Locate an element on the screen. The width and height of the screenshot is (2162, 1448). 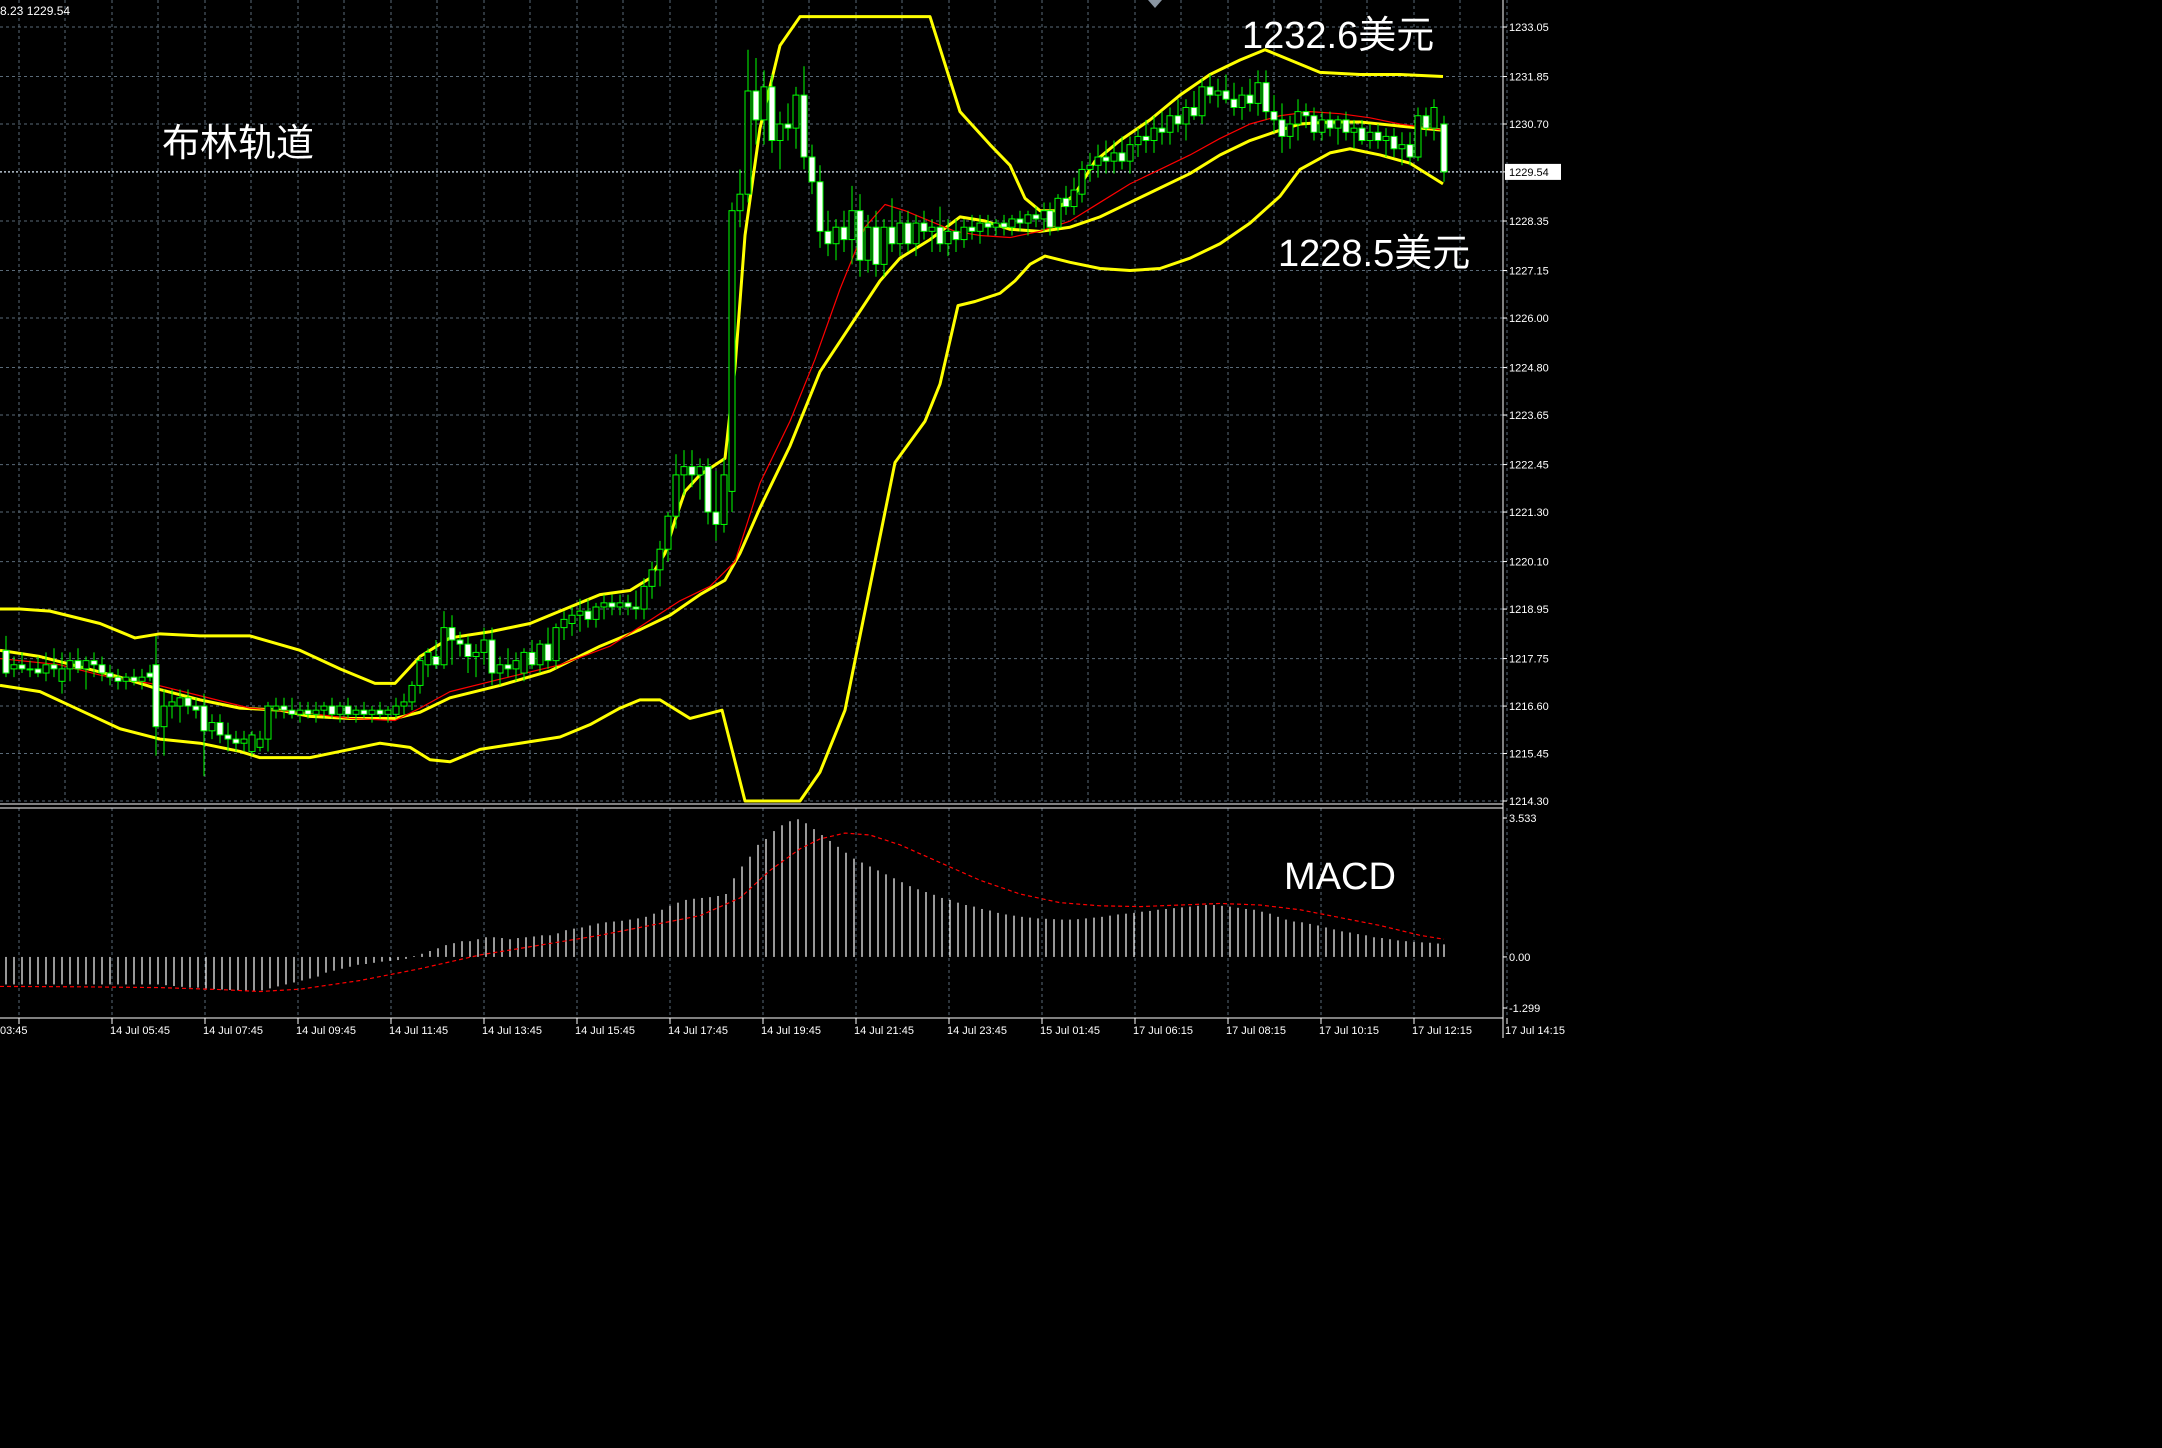
time-tick-label: 14 Jul 13:45 is located at coordinates (512, 1031).